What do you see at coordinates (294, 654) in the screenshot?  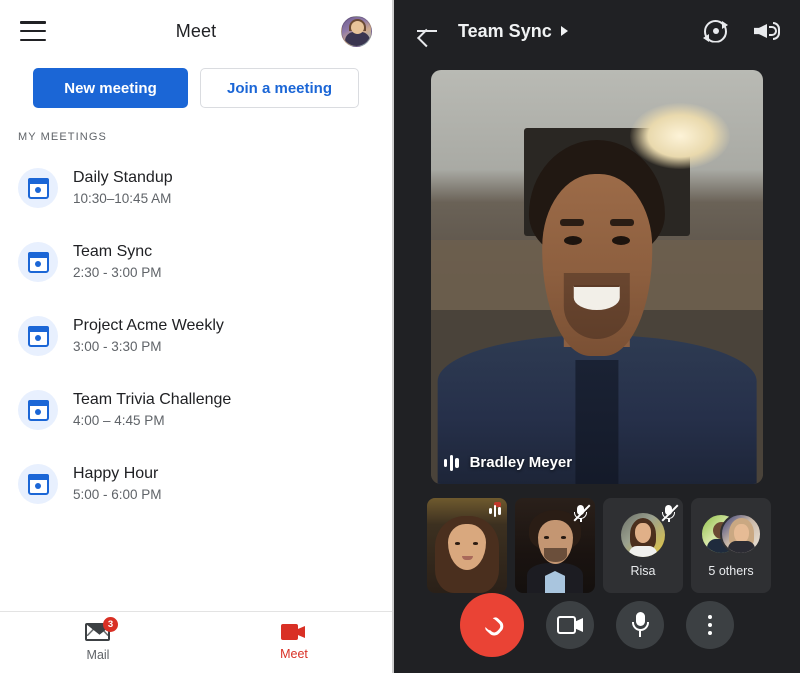 I see `nav-label-meet: Meet` at bounding box center [294, 654].